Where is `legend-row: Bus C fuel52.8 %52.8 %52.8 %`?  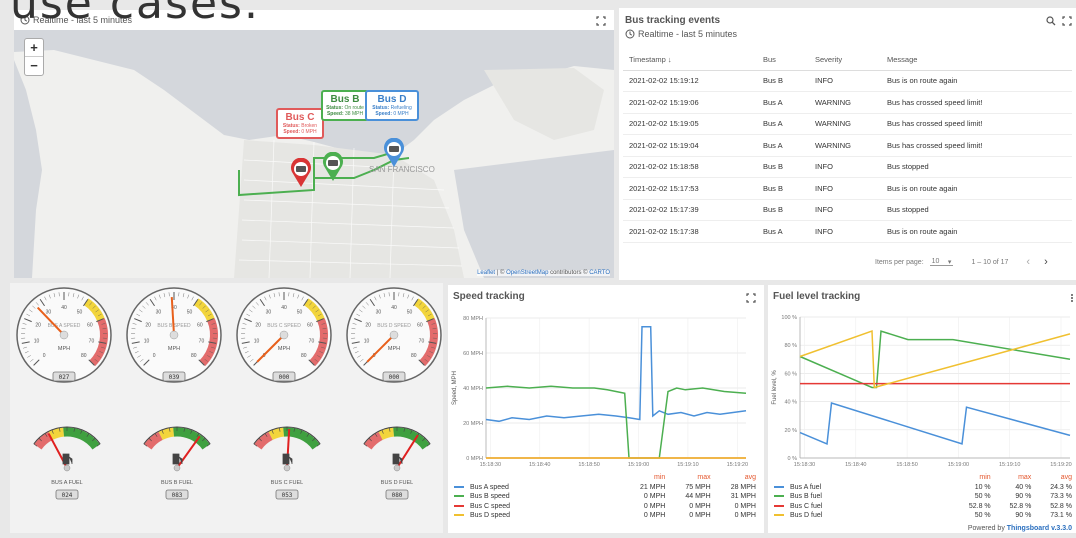 legend-row: Bus C fuel52.8 %52.8 %52.8 % is located at coordinates (923, 507).